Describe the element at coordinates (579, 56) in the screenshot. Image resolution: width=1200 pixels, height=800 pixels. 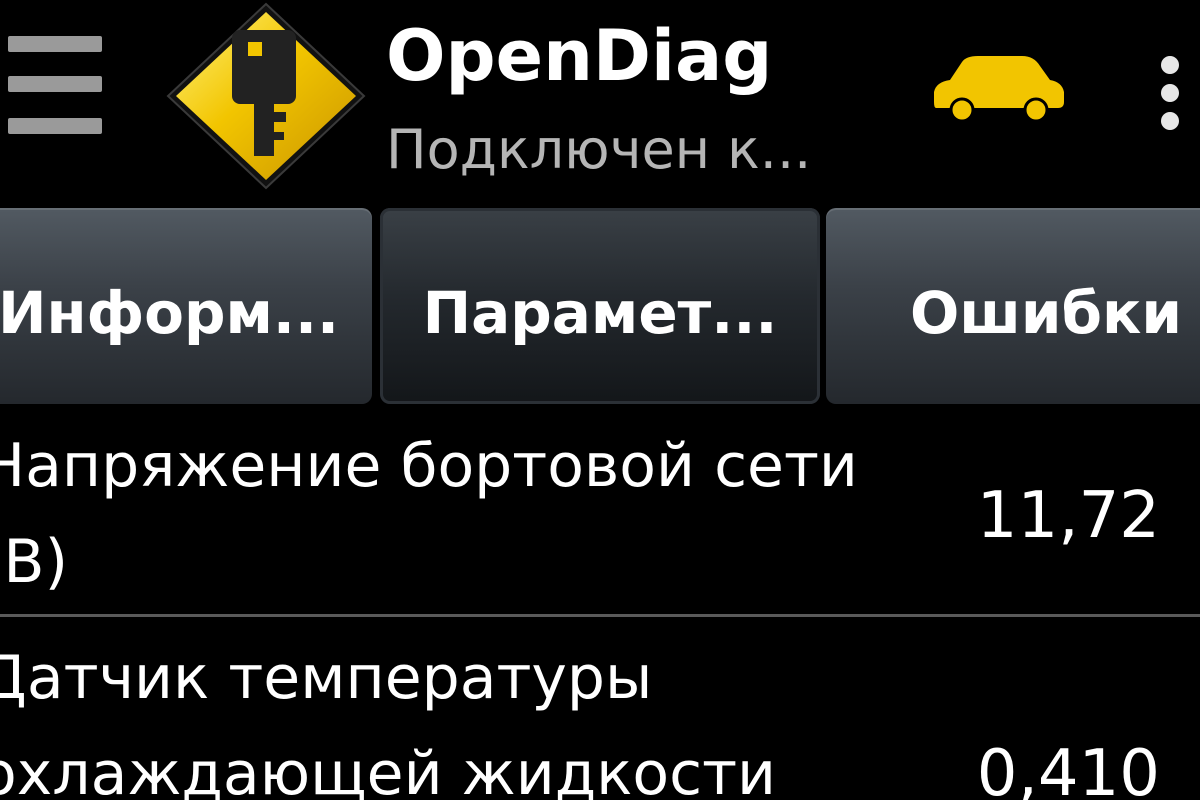
I see `app-title: OpenDiag` at that location.